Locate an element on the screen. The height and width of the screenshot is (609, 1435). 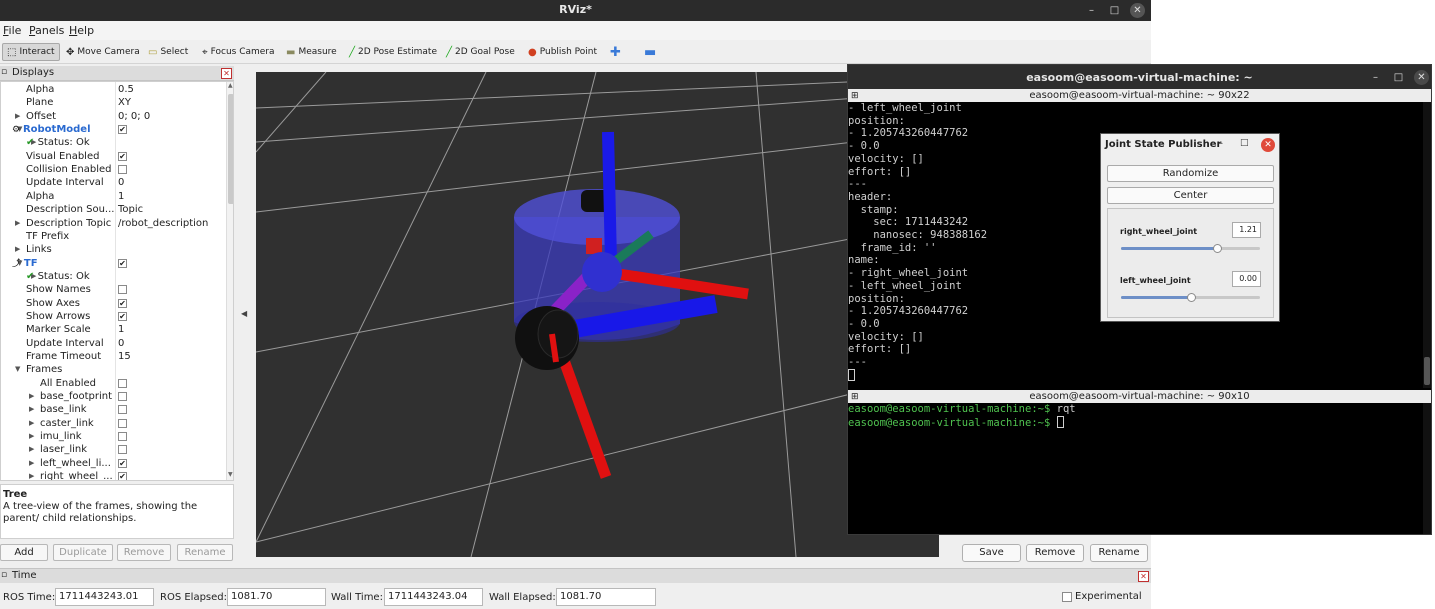
pane2-scrollbar is located at coordinates (1427, 468).